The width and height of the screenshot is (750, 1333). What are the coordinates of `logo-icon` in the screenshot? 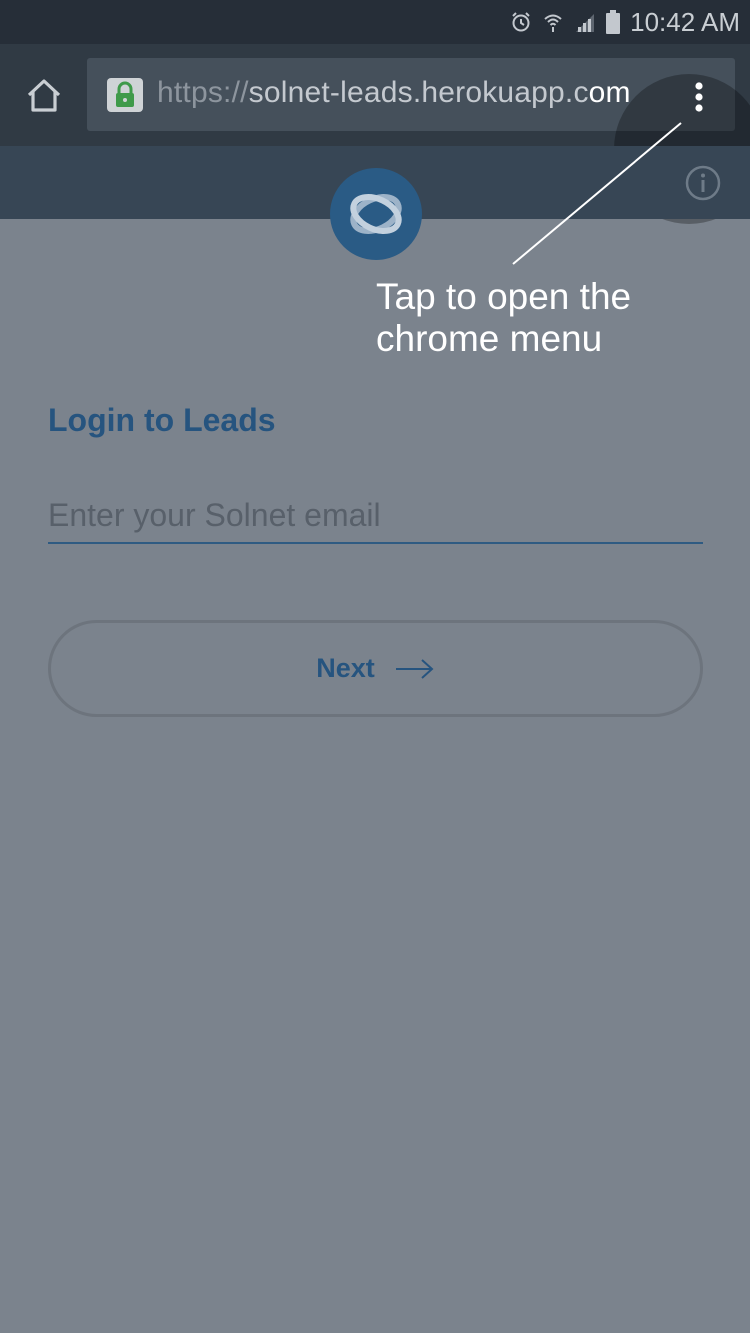 It's located at (376, 214).